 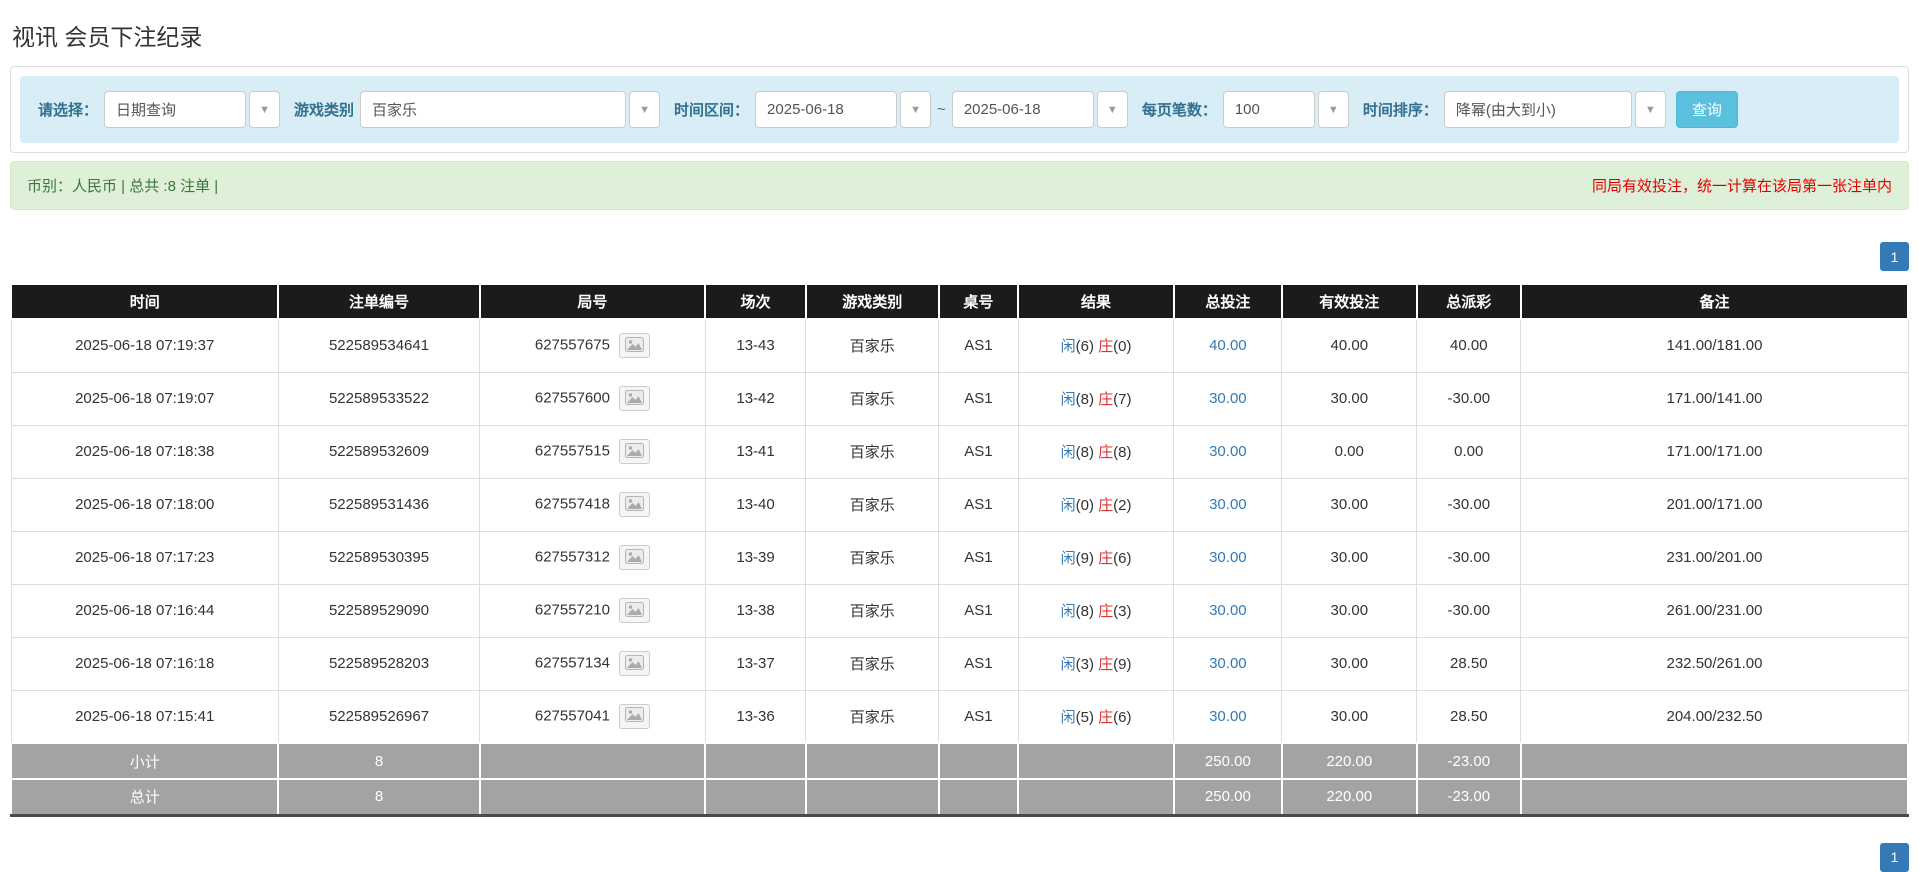 What do you see at coordinates (1714, 504) in the screenshot?
I see `cell-remark: 201.00/171.00` at bounding box center [1714, 504].